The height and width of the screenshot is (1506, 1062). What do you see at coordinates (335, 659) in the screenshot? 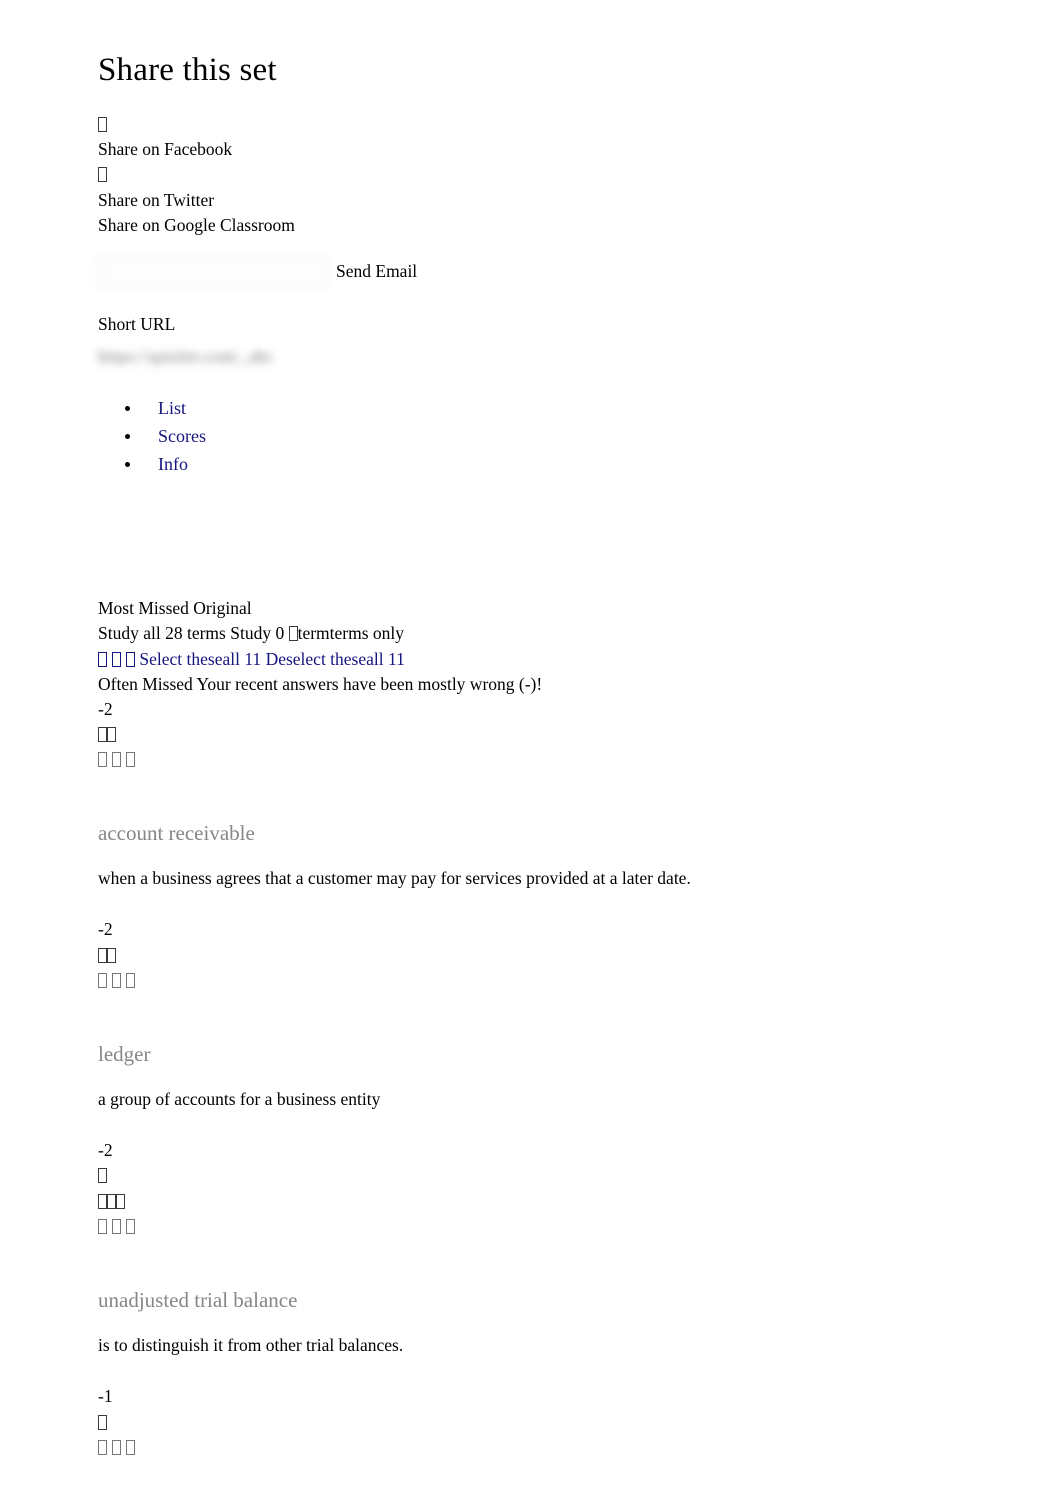
I see `deselect-all-button: Deselect theseall 11` at bounding box center [335, 659].